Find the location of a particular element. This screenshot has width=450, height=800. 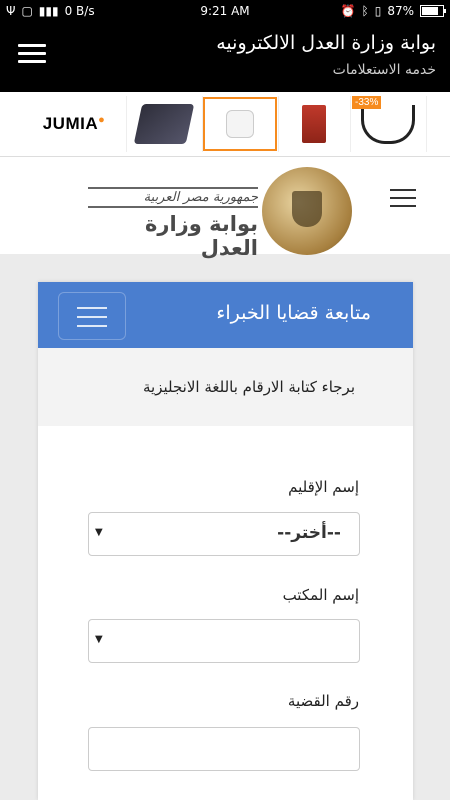

case-number-input is located at coordinates (224, 749).